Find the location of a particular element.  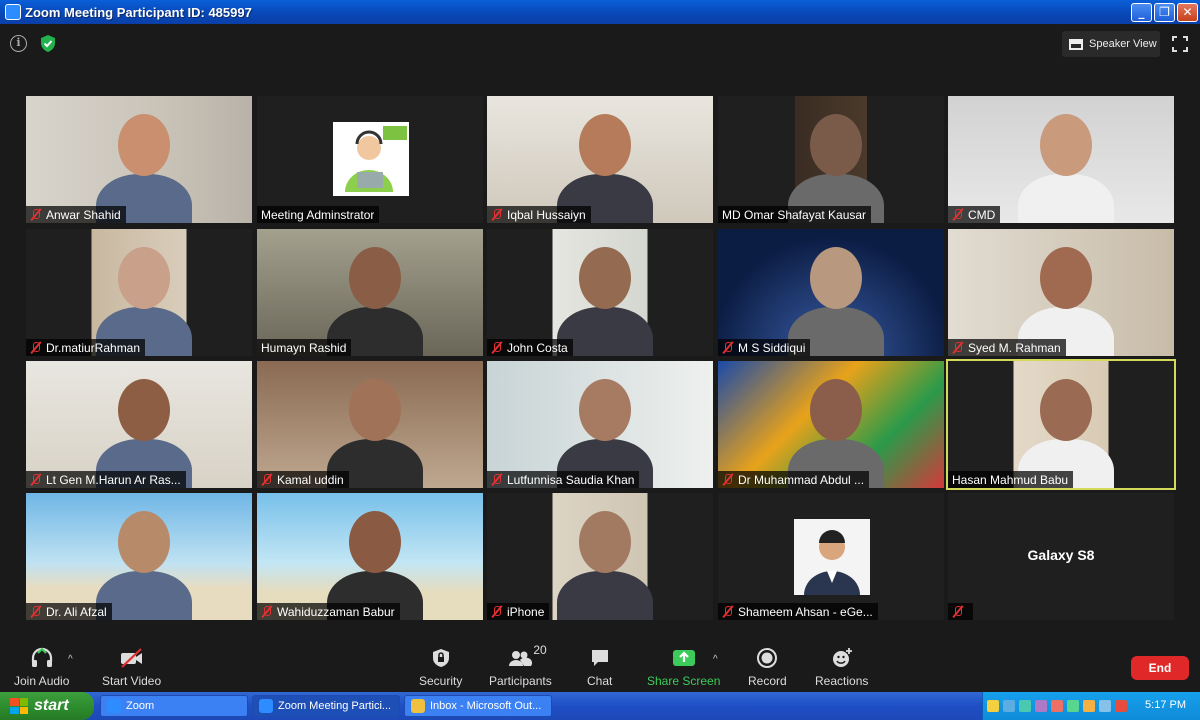

chat-label: Chat is located at coordinates (600, 681).